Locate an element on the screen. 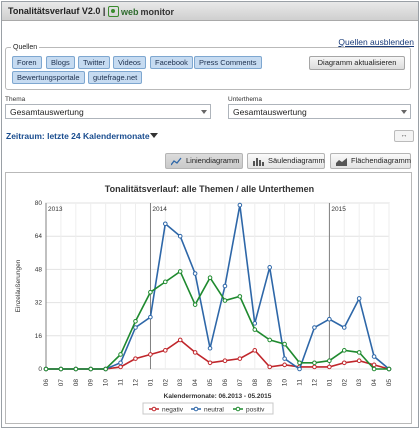 This screenshot has height=429, width=420. diagramm-aktualisieren-button: Diagramm aktualisieren is located at coordinates (357, 63).